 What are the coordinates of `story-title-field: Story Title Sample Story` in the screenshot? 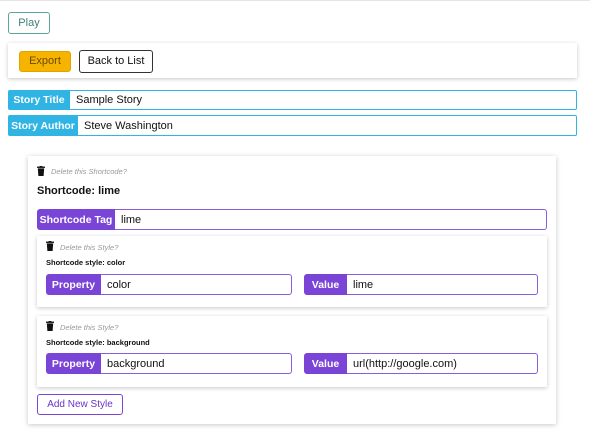 It's located at (292, 100).